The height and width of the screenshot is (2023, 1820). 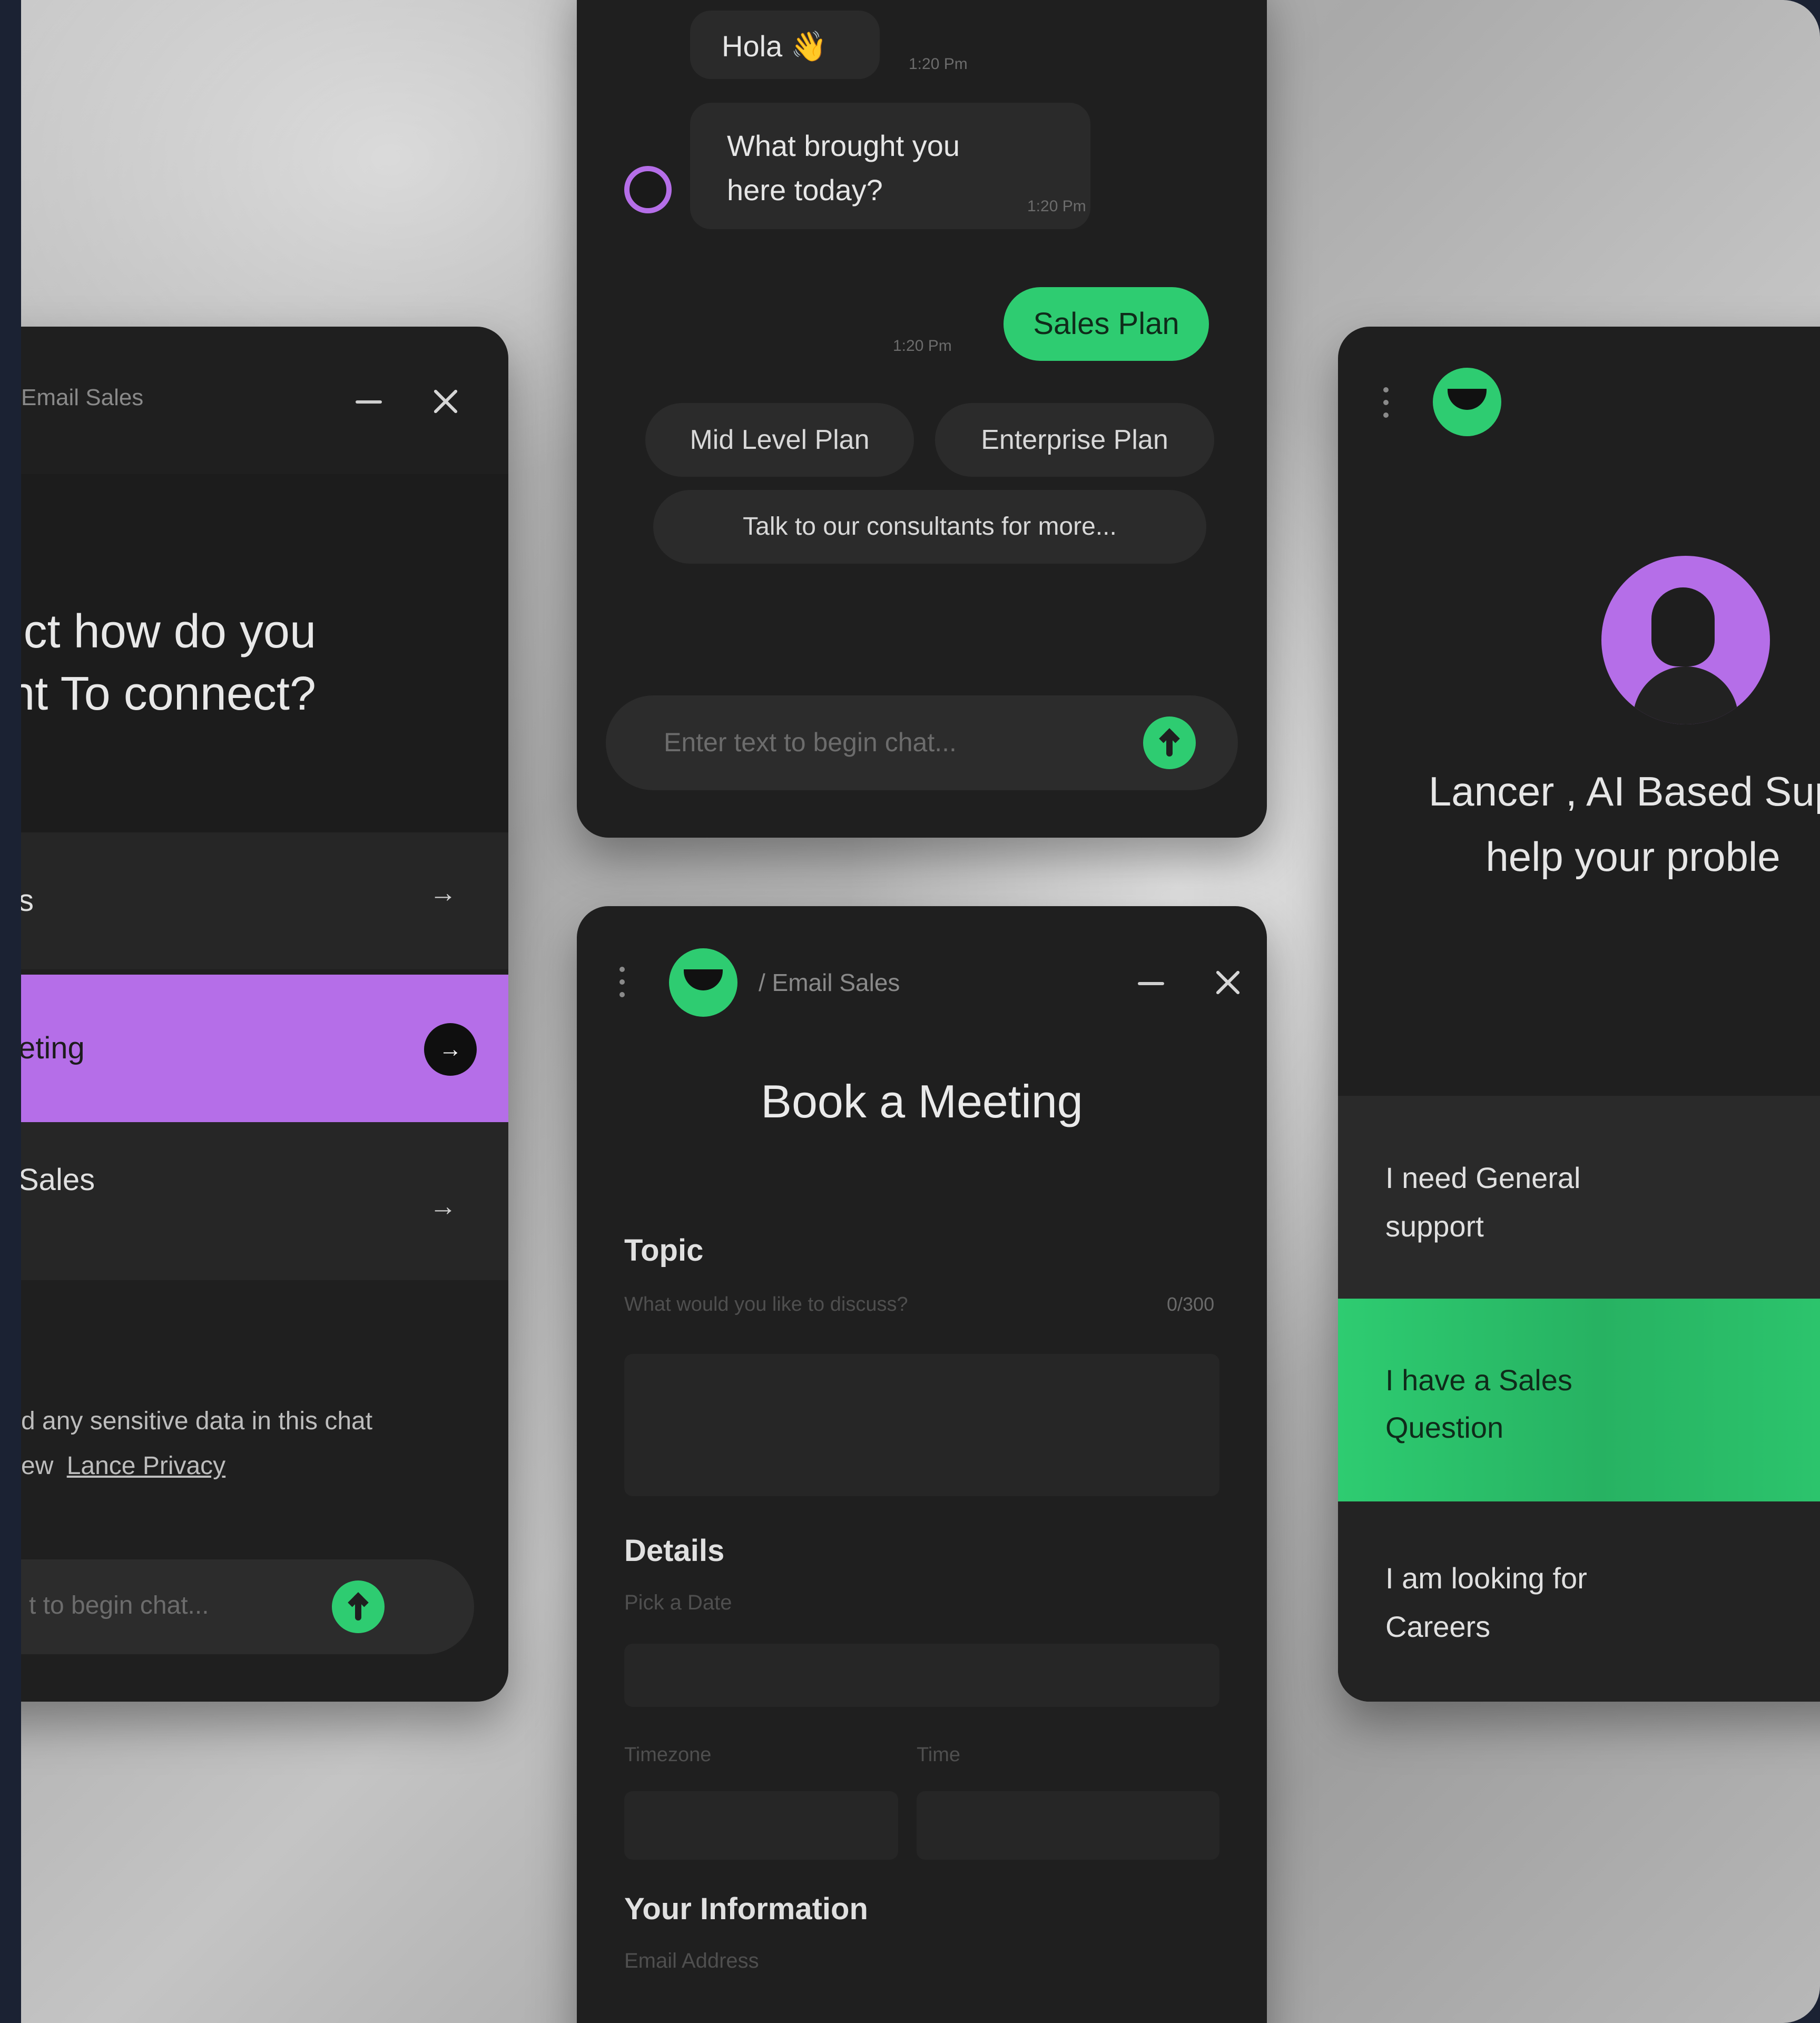 What do you see at coordinates (53, 1048) in the screenshot?
I see `option-label-1: eting` at bounding box center [53, 1048].